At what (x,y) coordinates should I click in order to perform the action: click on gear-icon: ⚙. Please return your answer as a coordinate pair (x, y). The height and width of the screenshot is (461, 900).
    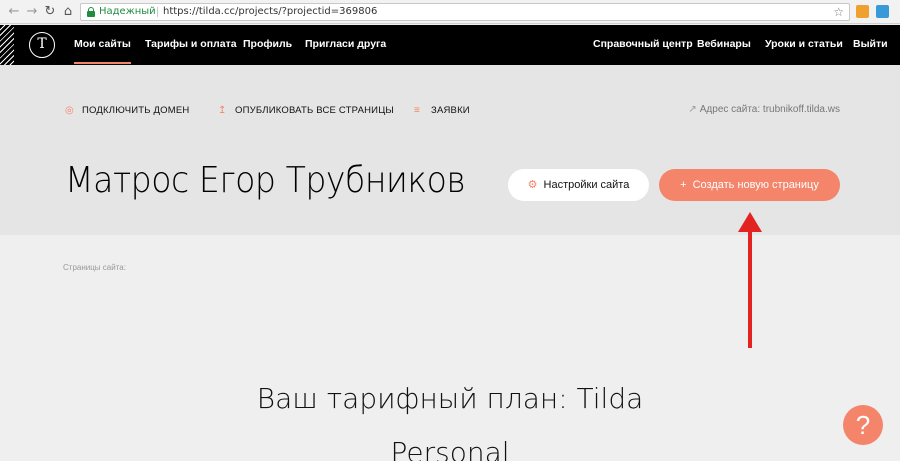
    Looking at the image, I should click on (532, 185).